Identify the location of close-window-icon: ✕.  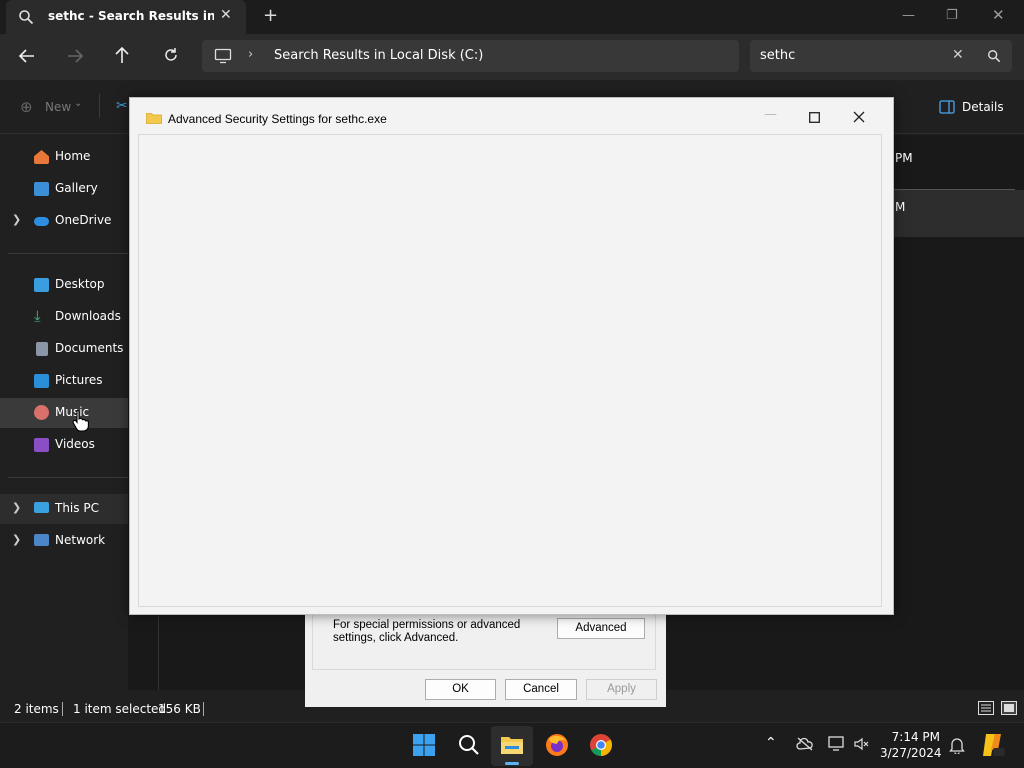
(998, 15).